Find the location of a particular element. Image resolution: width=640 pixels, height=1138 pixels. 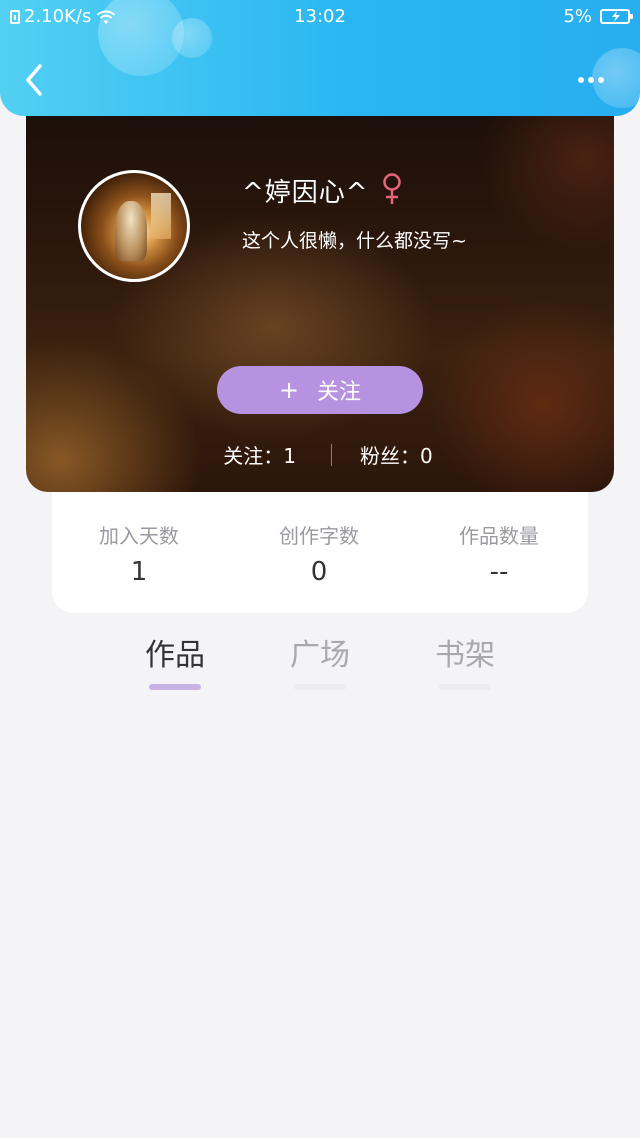

avatar is located at coordinates (134, 226).